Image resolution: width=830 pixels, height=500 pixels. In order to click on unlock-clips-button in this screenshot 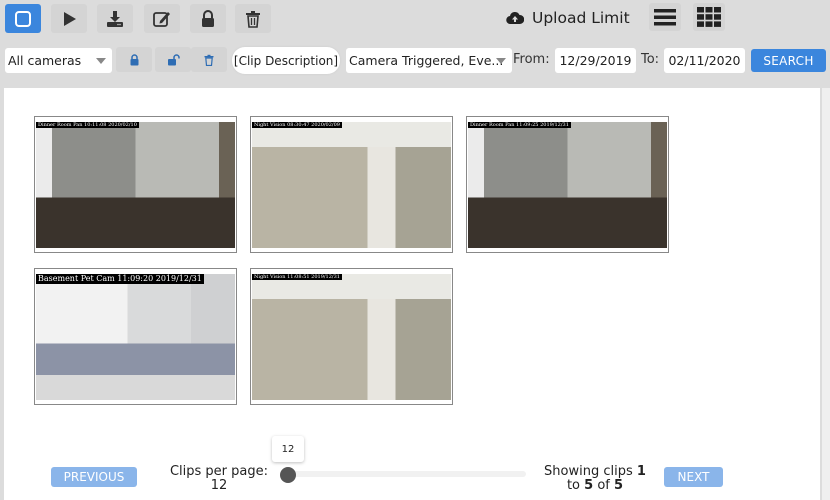, I will do `click(173, 59)`.